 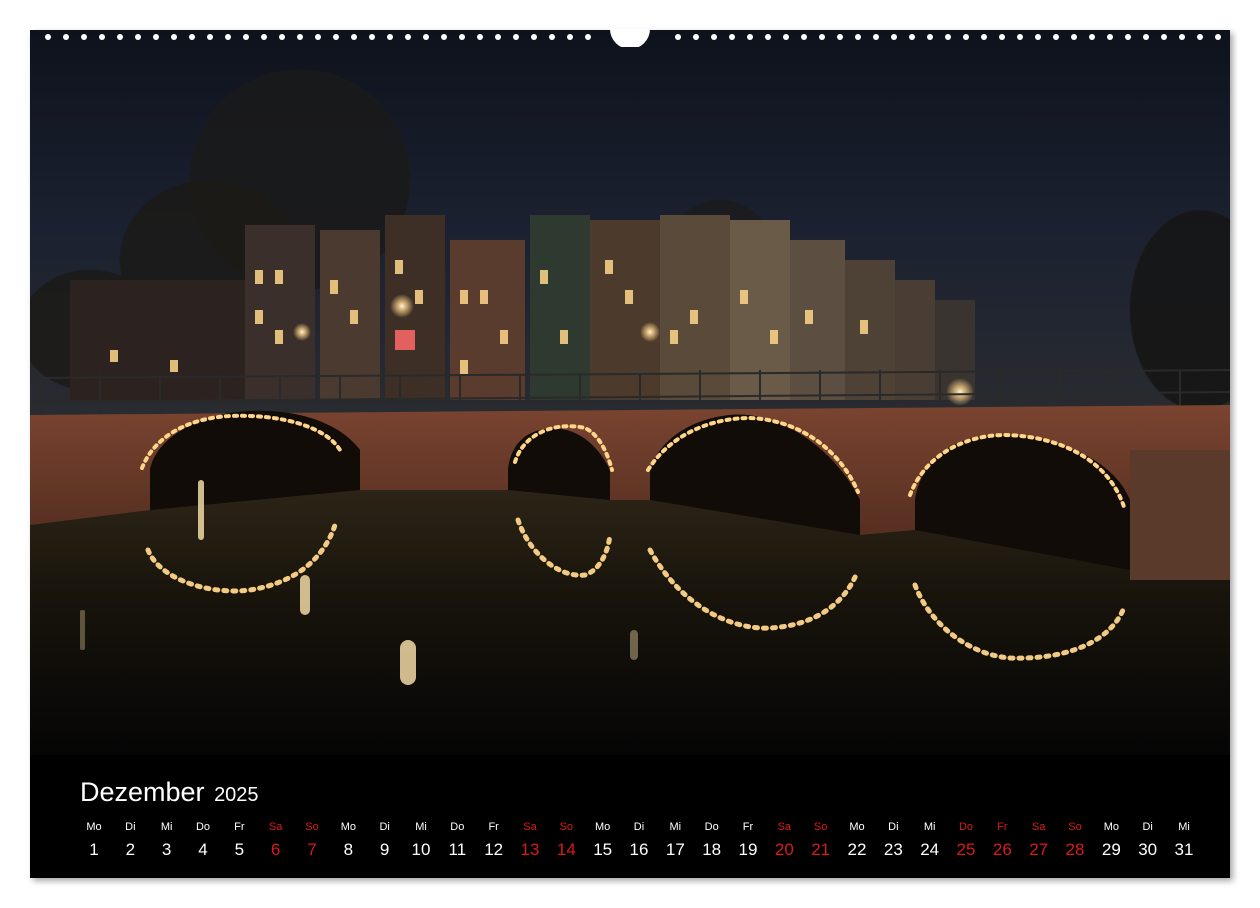 What do you see at coordinates (236, 795) in the screenshot?
I see `month-year: 2025` at bounding box center [236, 795].